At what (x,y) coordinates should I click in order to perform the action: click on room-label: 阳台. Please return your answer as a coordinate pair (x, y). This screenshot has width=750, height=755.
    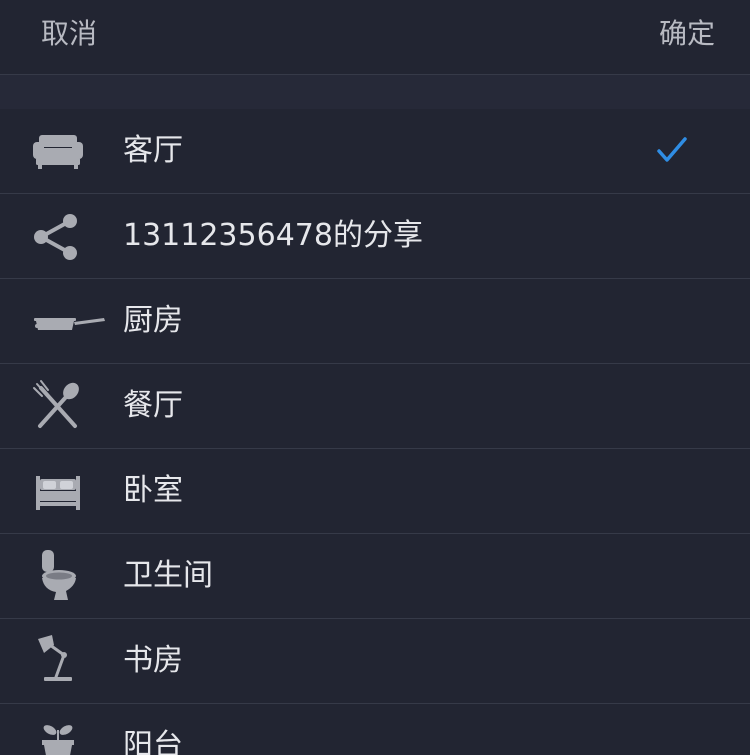
    Looking at the image, I should click on (153, 741).